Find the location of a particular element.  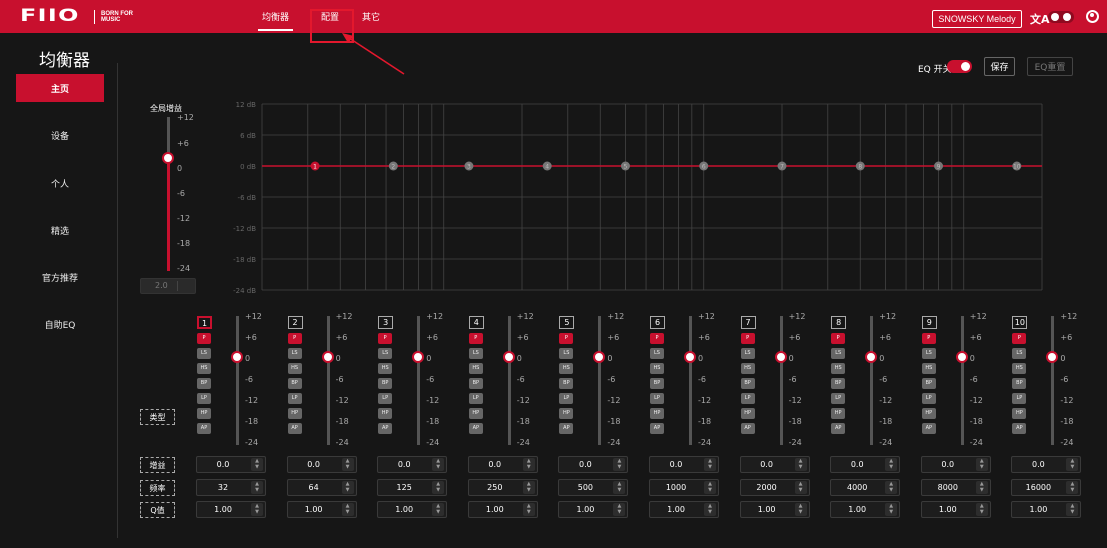

band-freq-input: 2000 ▲ ▼ is located at coordinates (774, 487).